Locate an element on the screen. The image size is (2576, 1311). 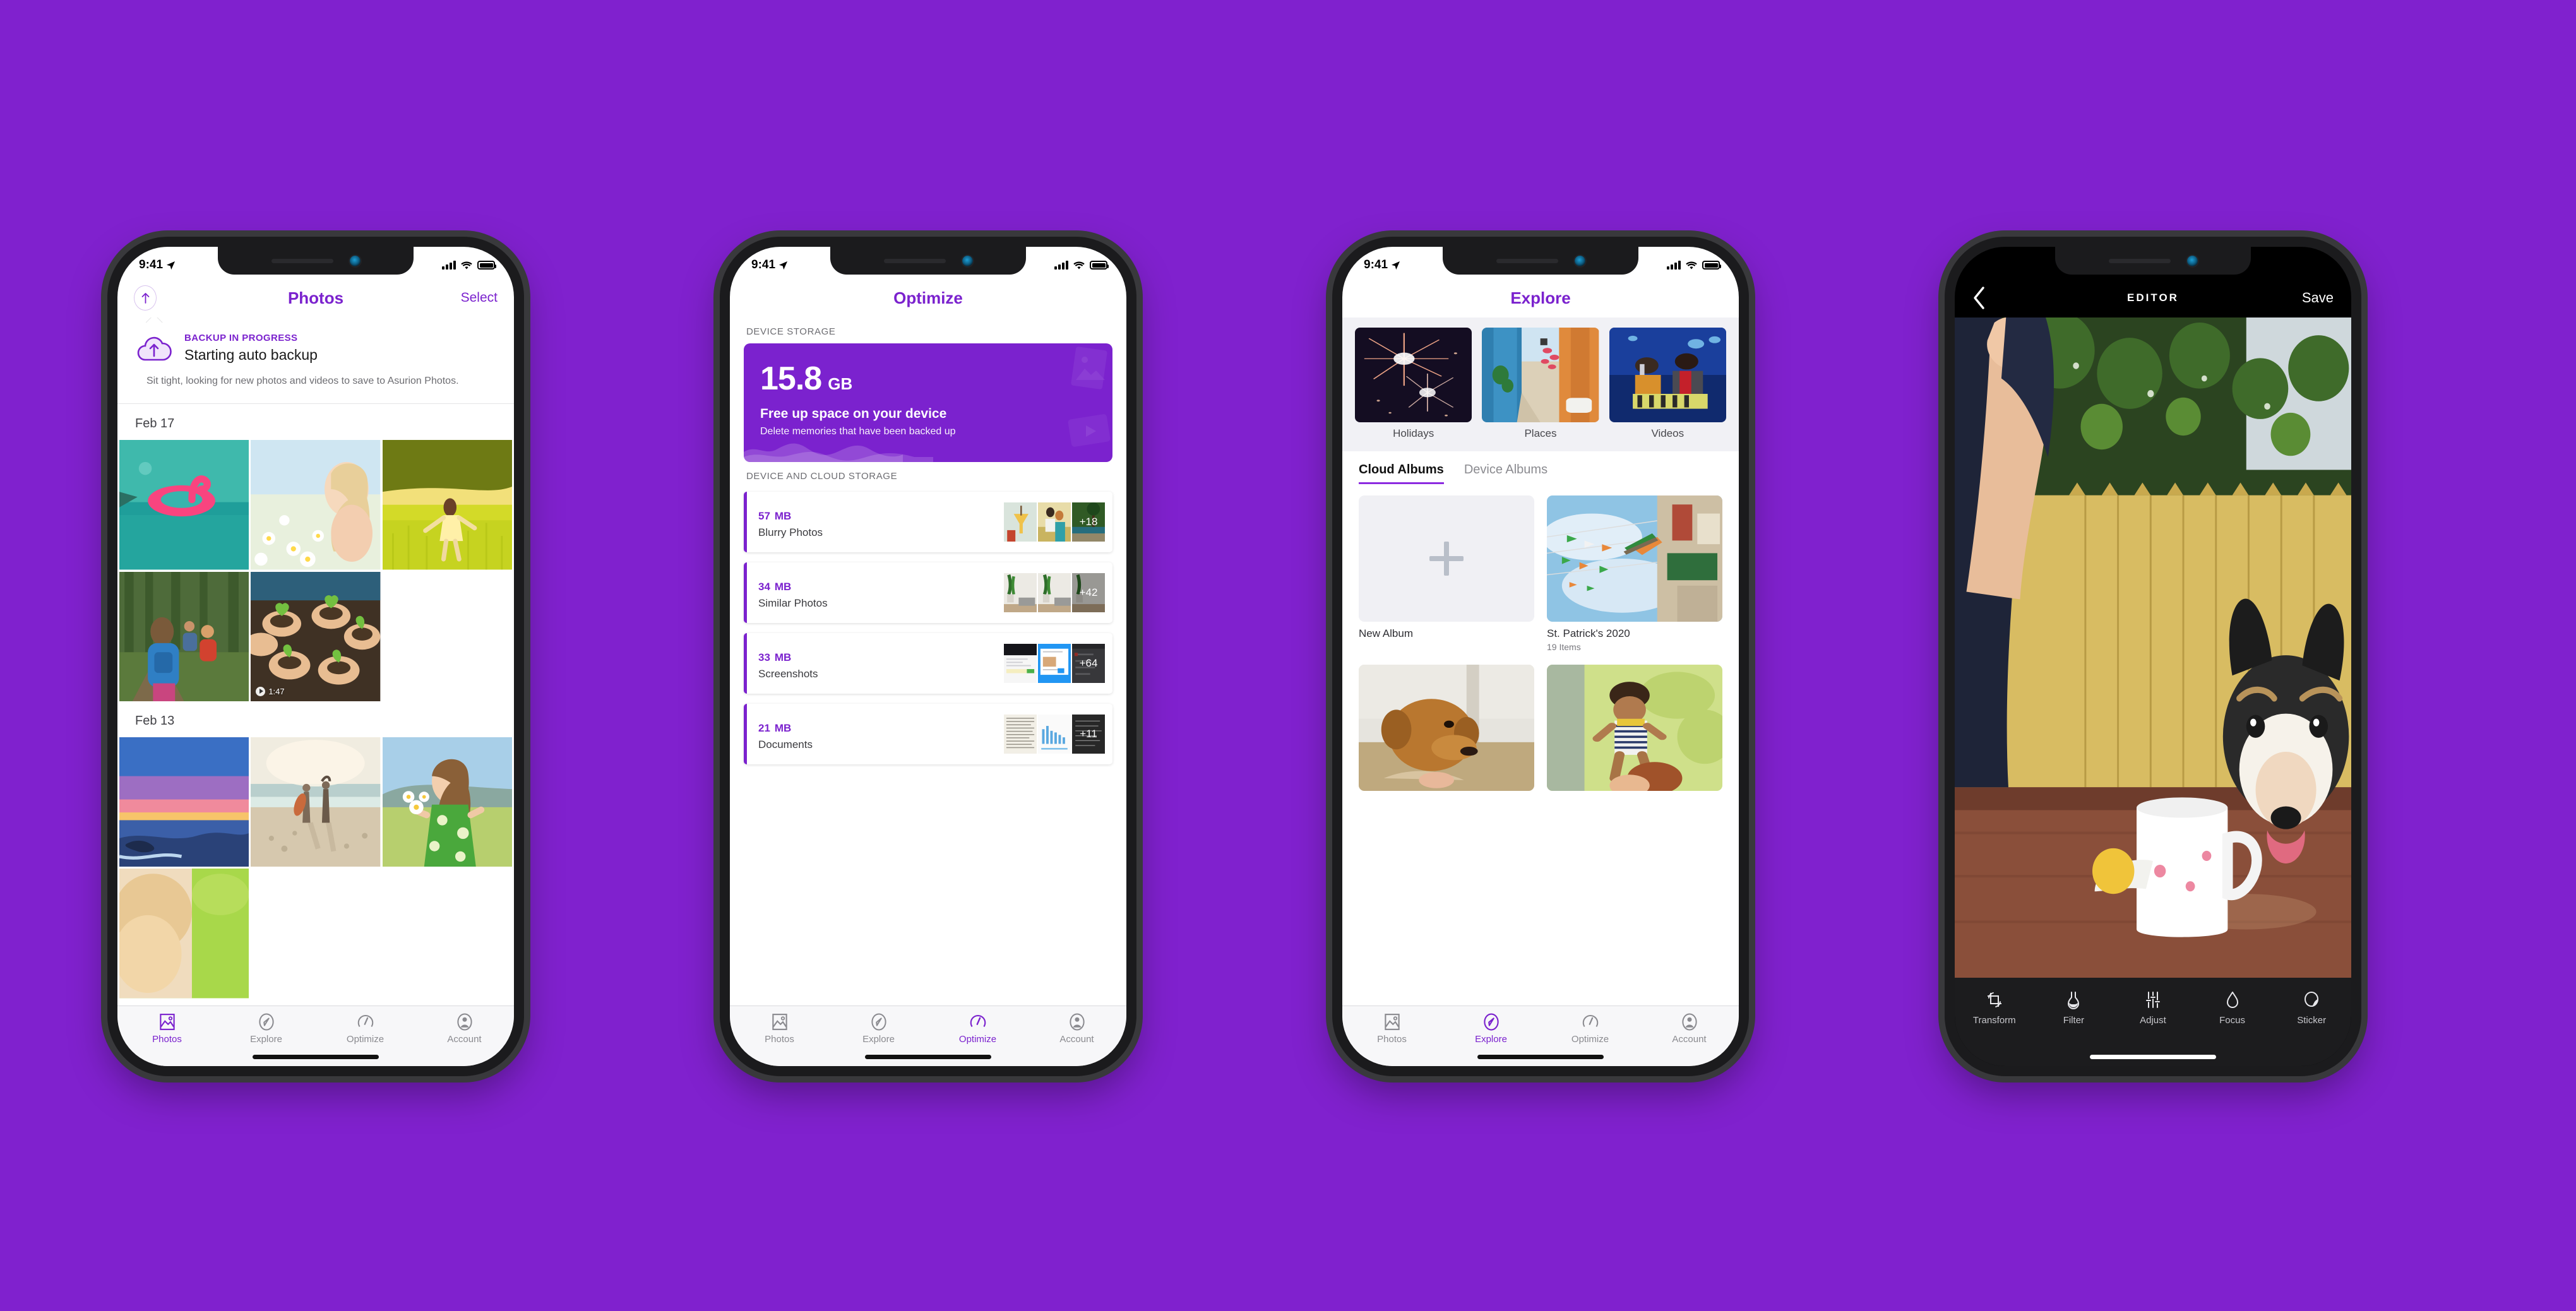
album-photo-toddler is located at coordinates (1634, 728).